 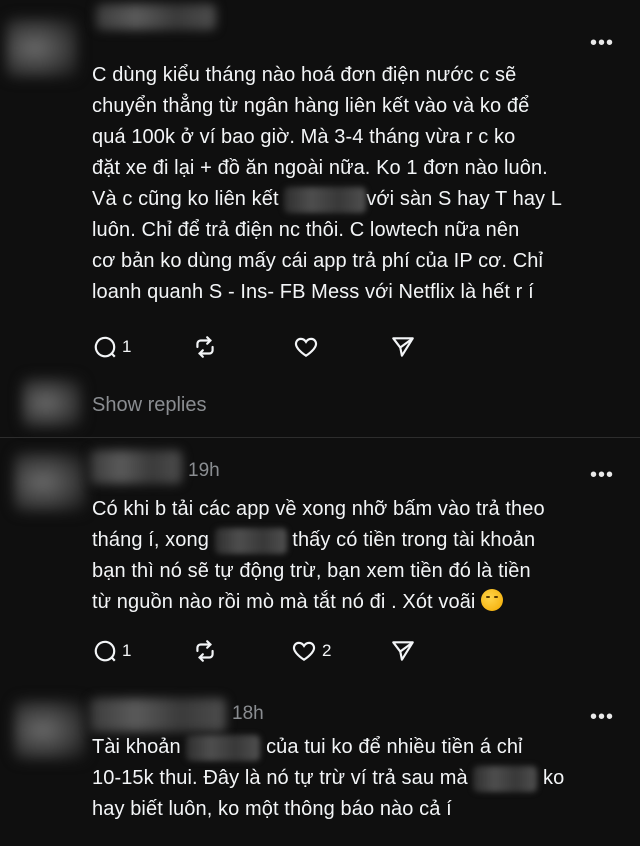 I want to click on timestamp: 18h, so click(x=248, y=713).